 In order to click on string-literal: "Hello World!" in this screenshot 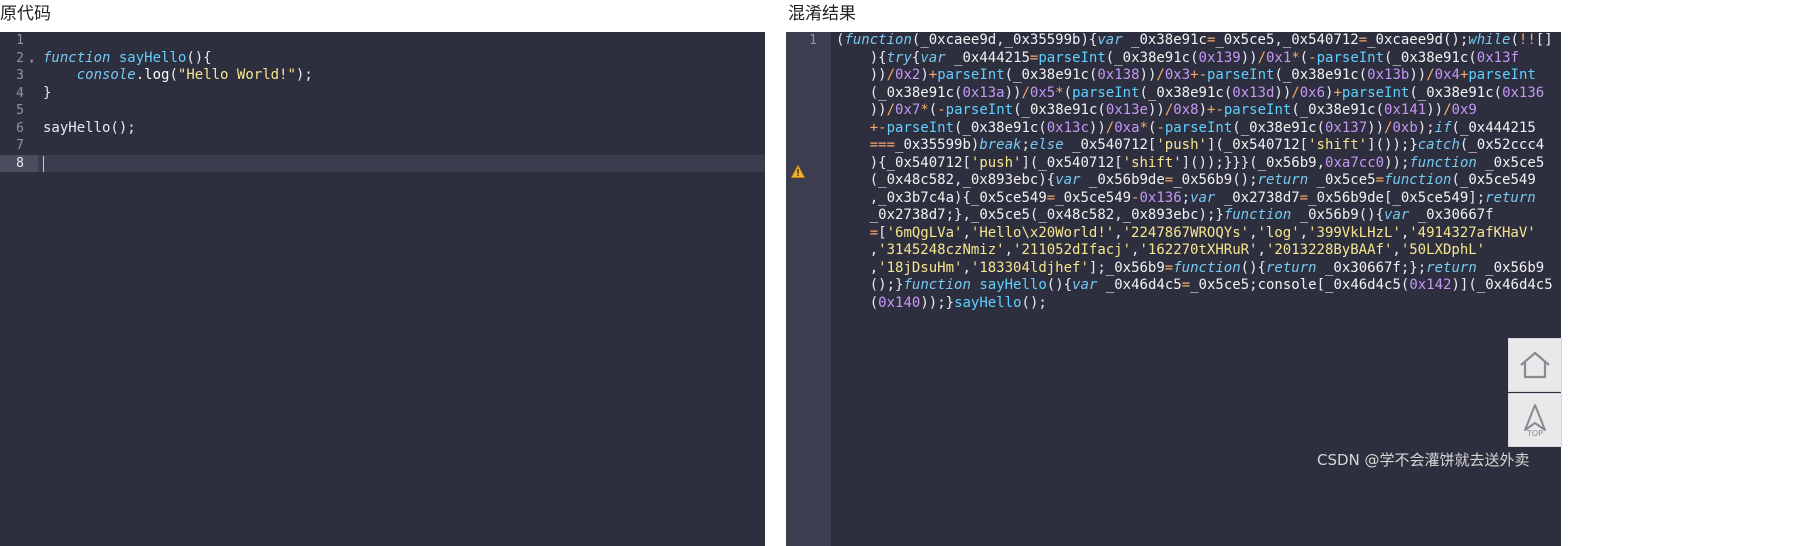, I will do `click(236, 75)`.